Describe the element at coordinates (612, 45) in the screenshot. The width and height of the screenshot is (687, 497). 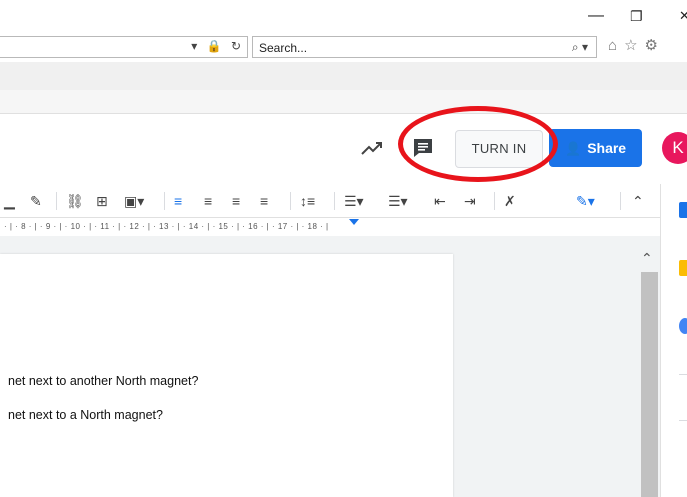
I see `home-icon: ⌂` at that location.